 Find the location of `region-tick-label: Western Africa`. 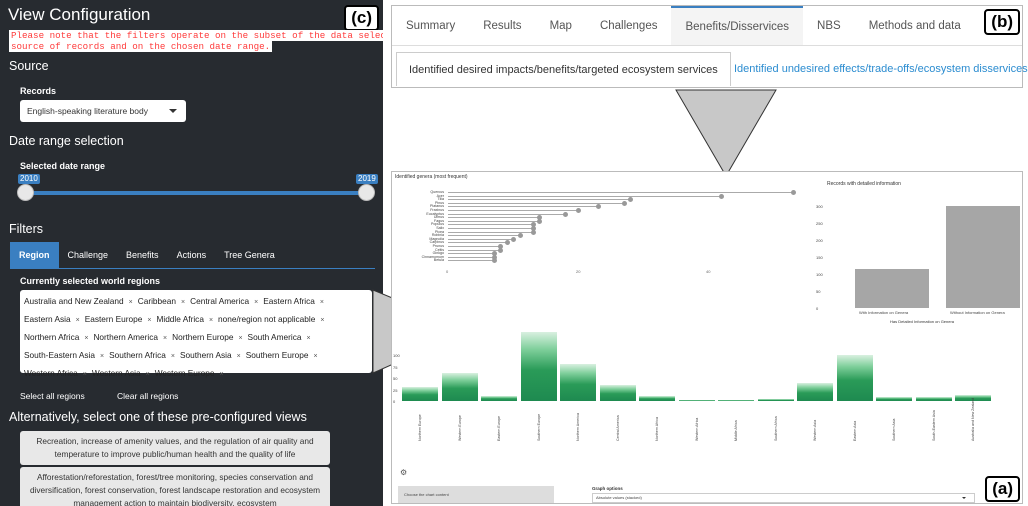

region-tick-label: Western Africa is located at coordinates (696, 429).